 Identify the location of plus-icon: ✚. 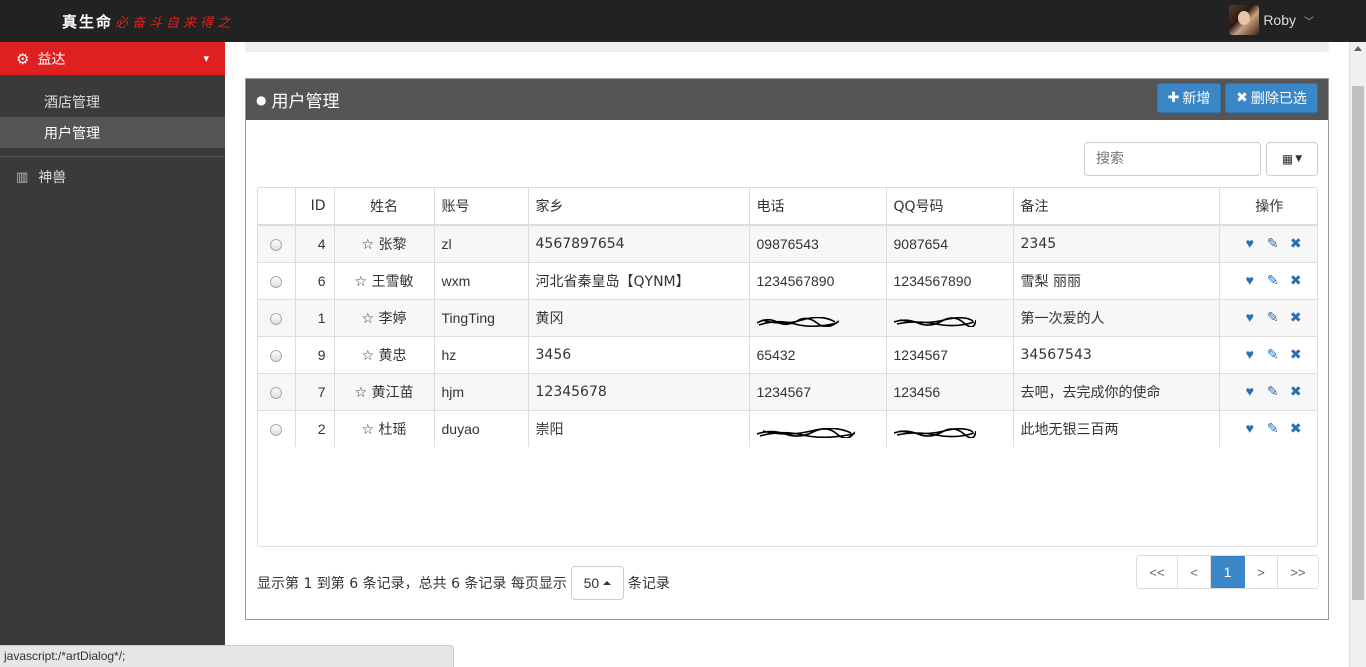
(1173, 98).